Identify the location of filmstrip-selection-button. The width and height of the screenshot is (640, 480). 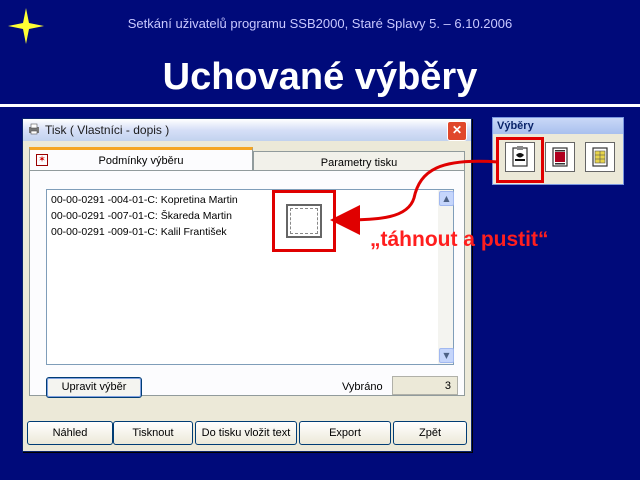
(560, 157).